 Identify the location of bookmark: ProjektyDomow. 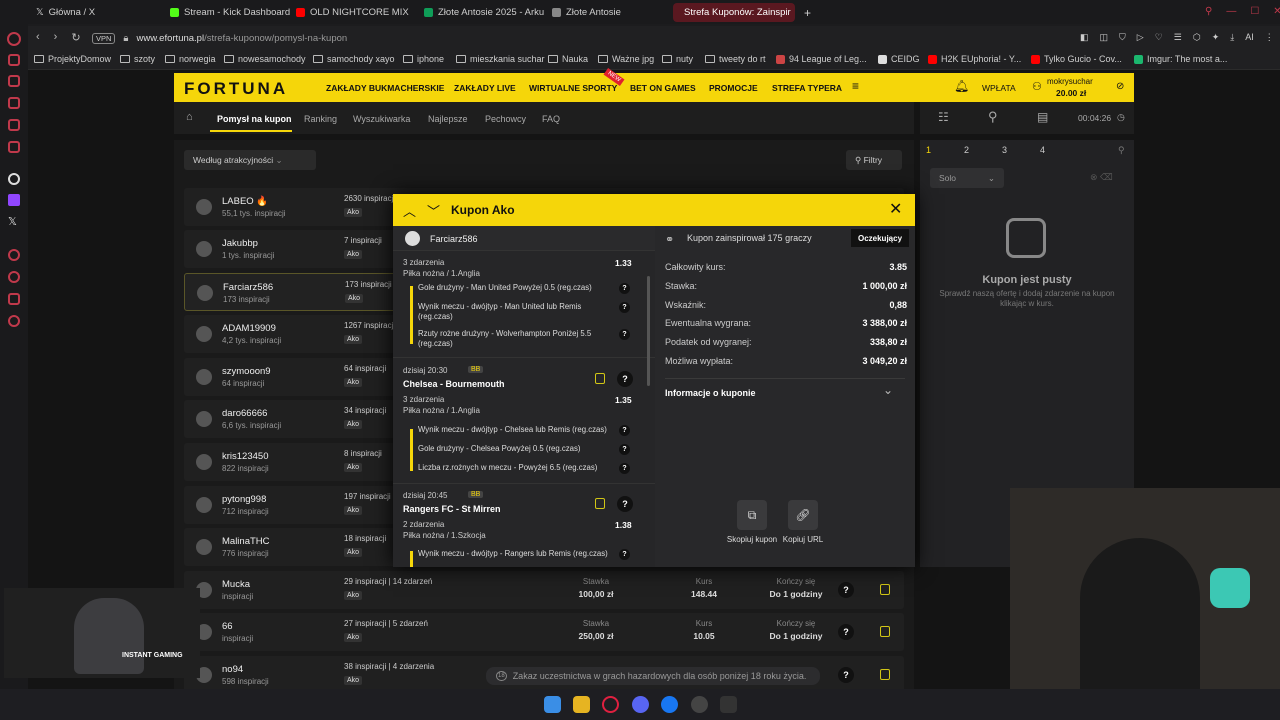
(72, 59).